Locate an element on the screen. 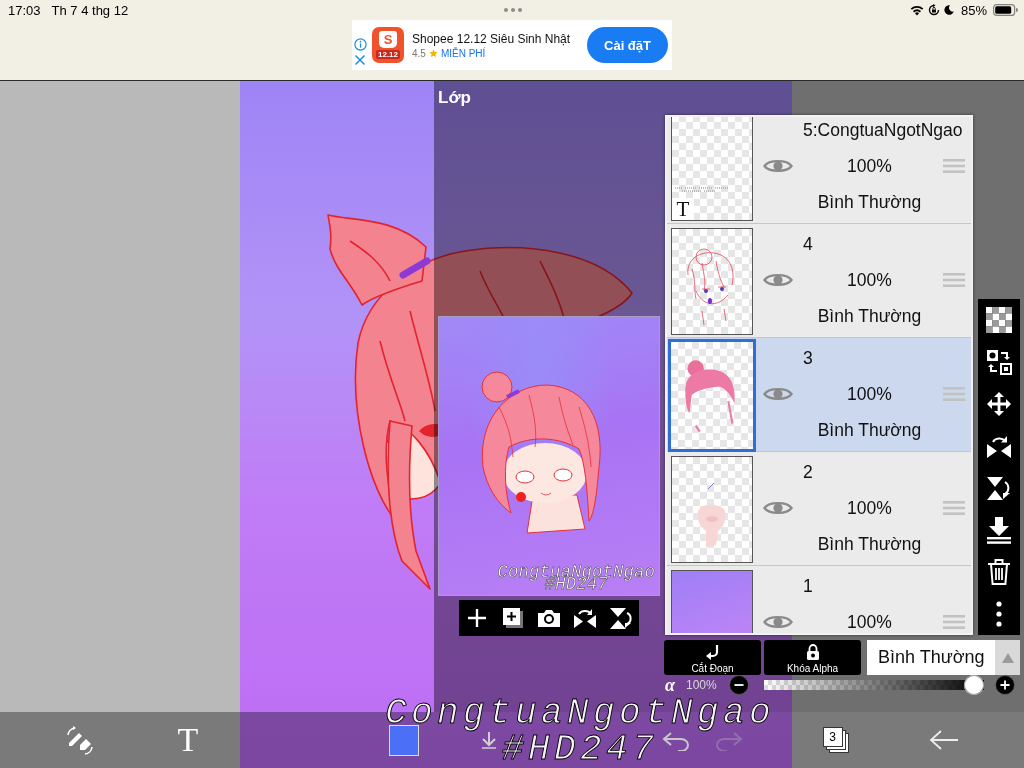  layer-row: T 5:CongtuaNgotNgao 100% Bình Thường is located at coordinates (819, 170).